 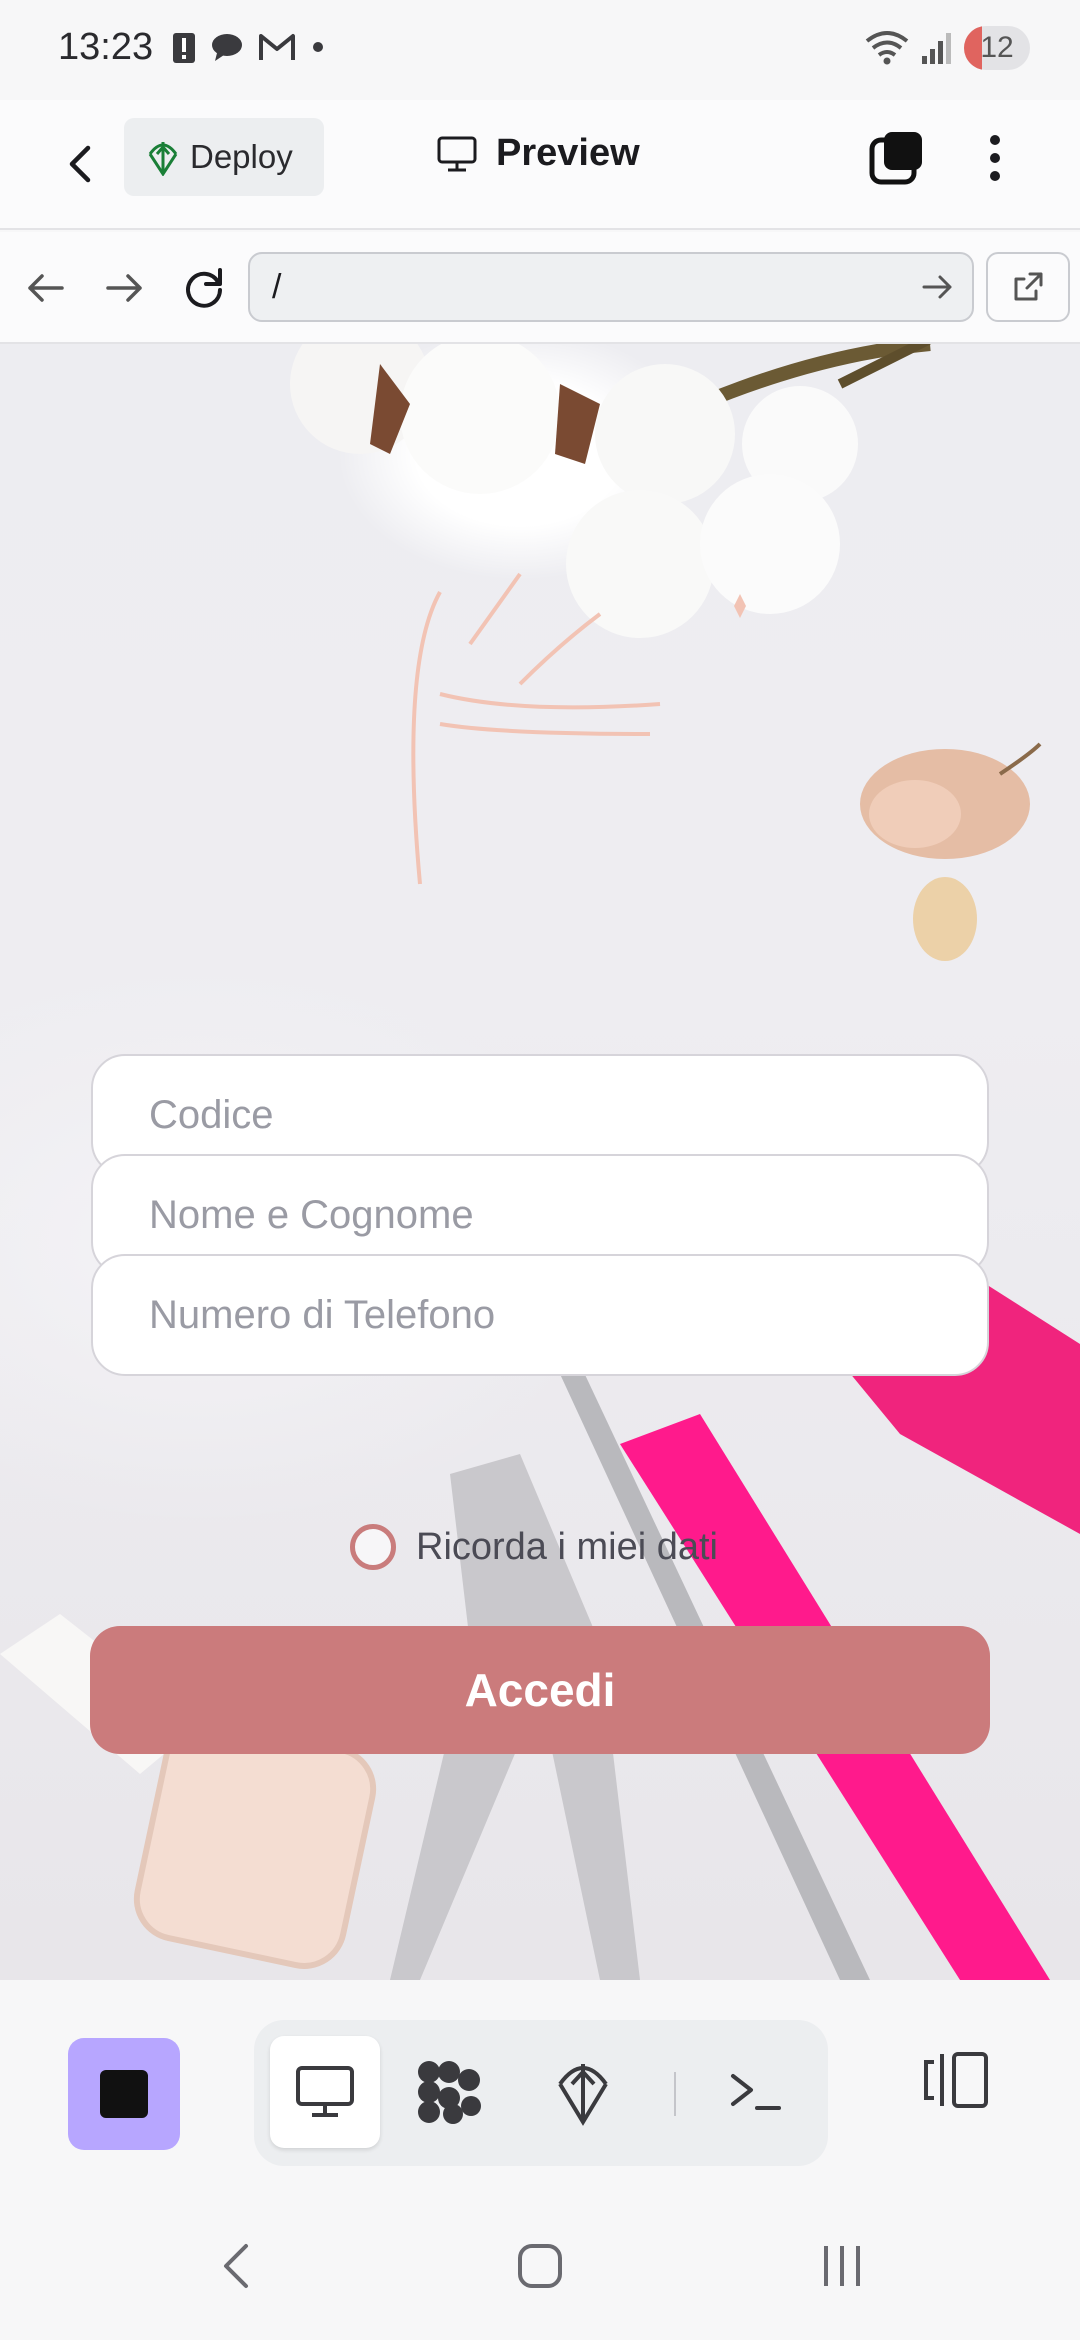 I want to click on browser-back-icon, so click(x=46, y=288).